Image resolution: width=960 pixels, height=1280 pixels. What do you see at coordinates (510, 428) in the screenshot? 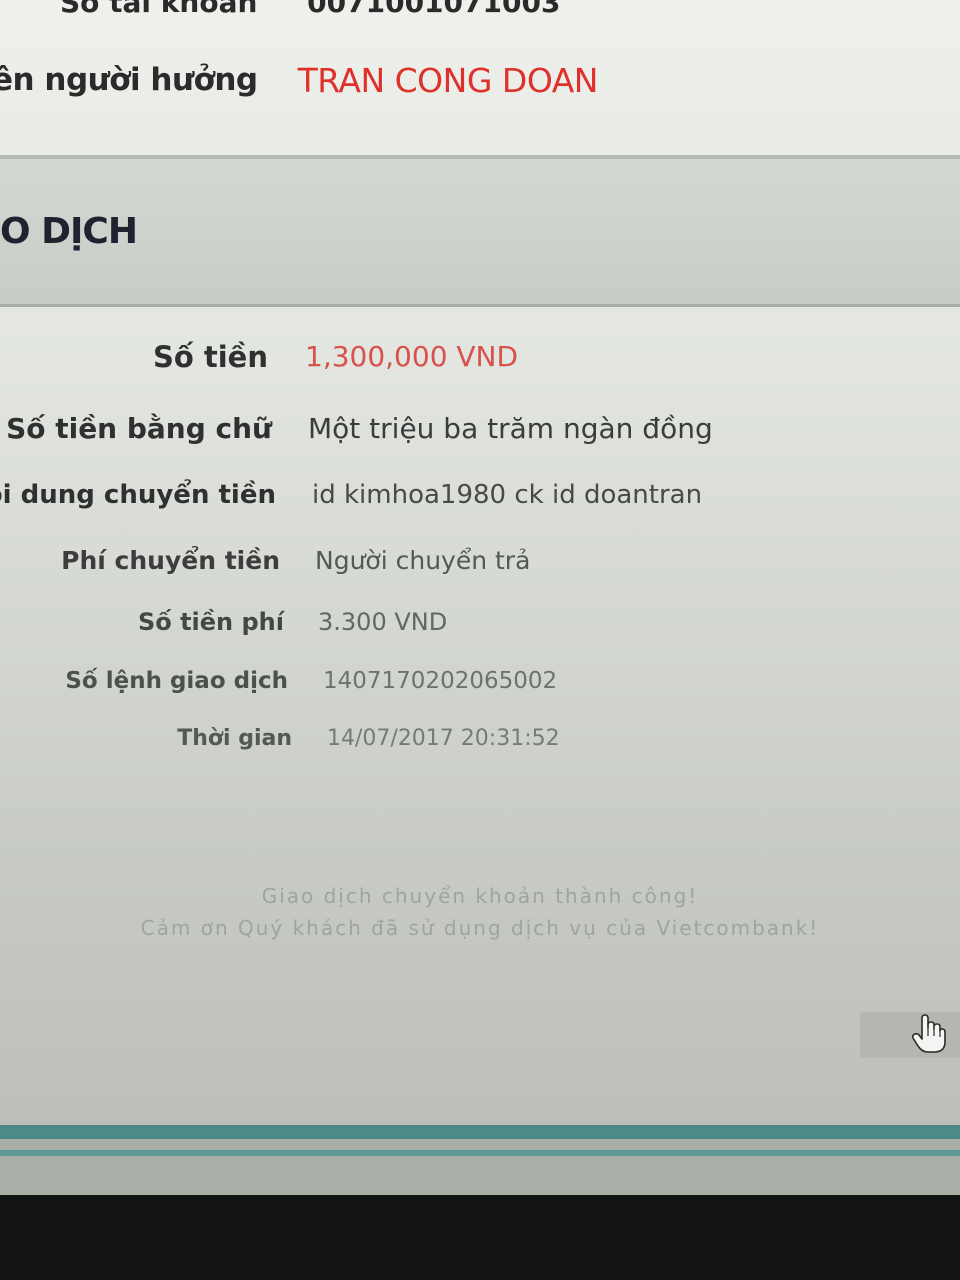
I see `detail-value: Một triệu ba trăm ngàn đồng` at bounding box center [510, 428].